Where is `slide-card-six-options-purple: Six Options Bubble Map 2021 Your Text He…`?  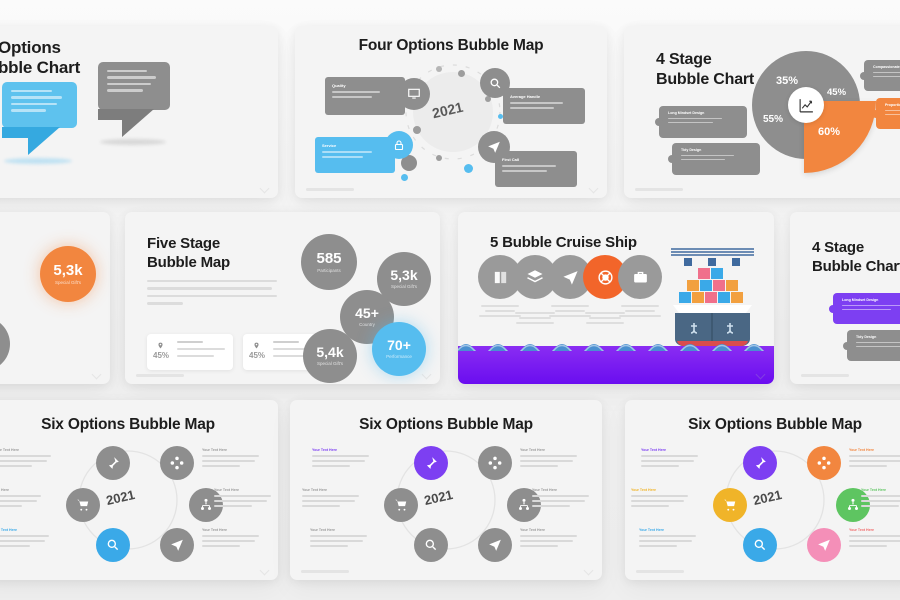
slide-card-six-options-purple: Six Options Bubble Map 2021 Your Text He… is located at coordinates (446, 490).